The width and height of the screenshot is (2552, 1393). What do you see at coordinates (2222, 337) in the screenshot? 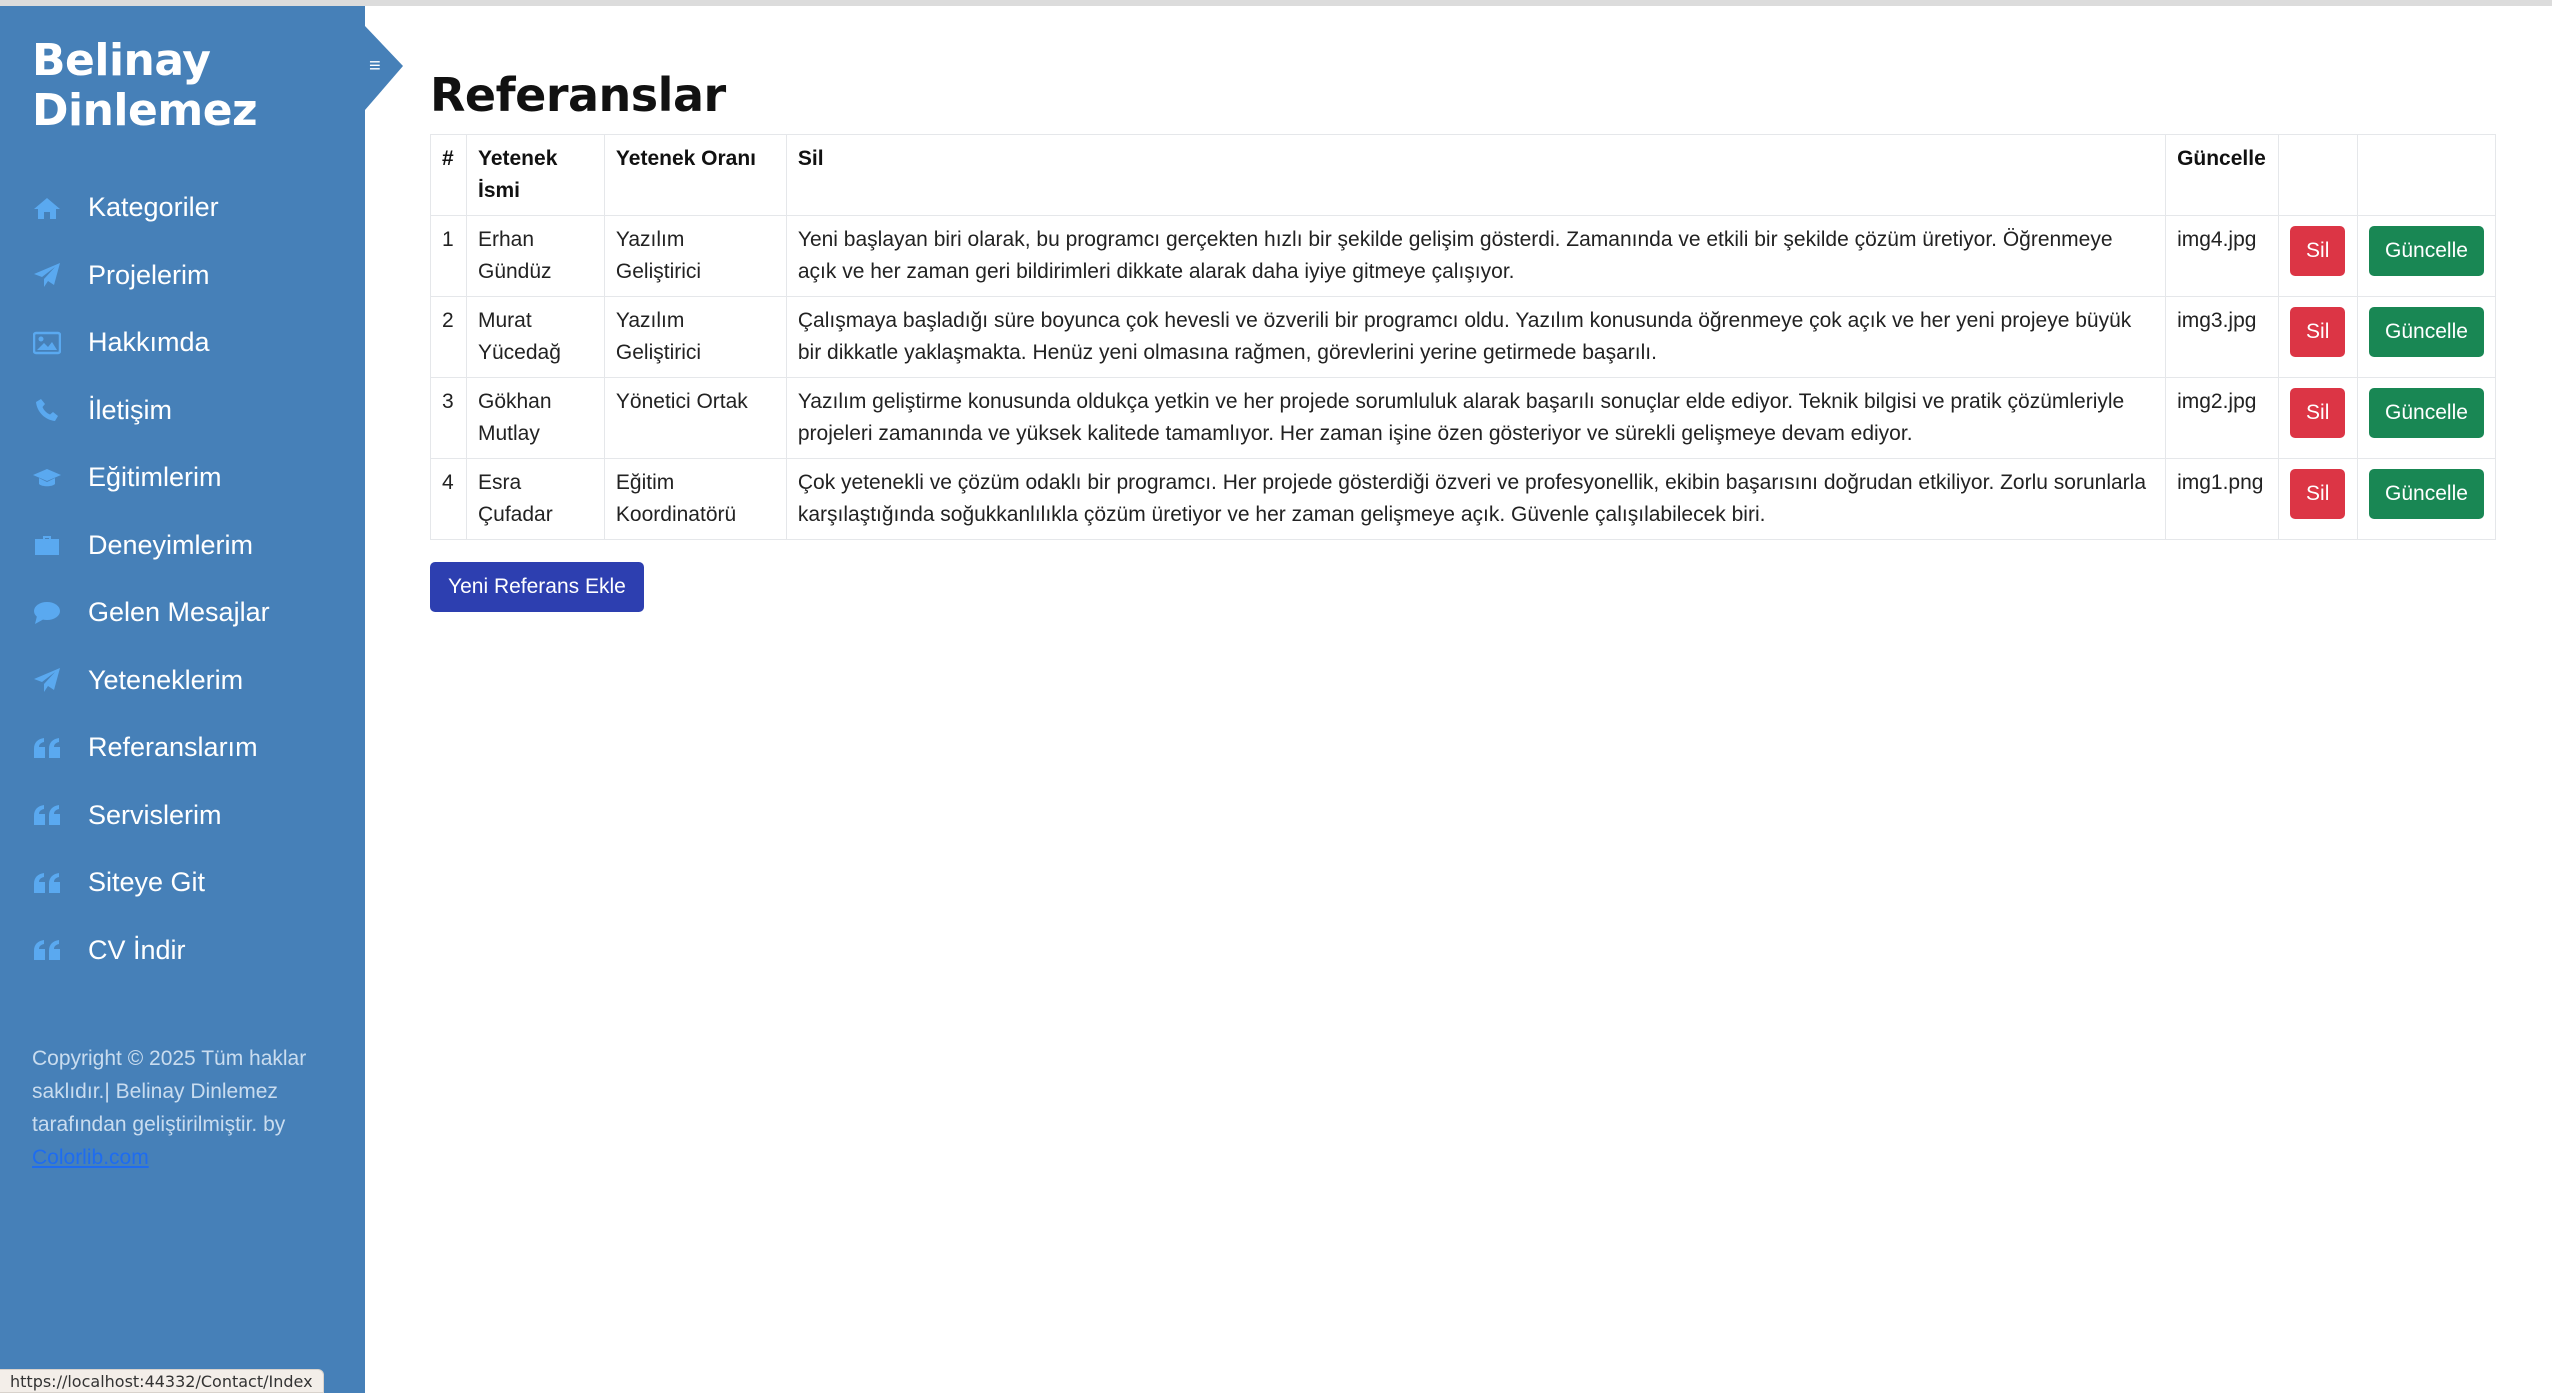
I see `row-image: img3.jpg` at bounding box center [2222, 337].